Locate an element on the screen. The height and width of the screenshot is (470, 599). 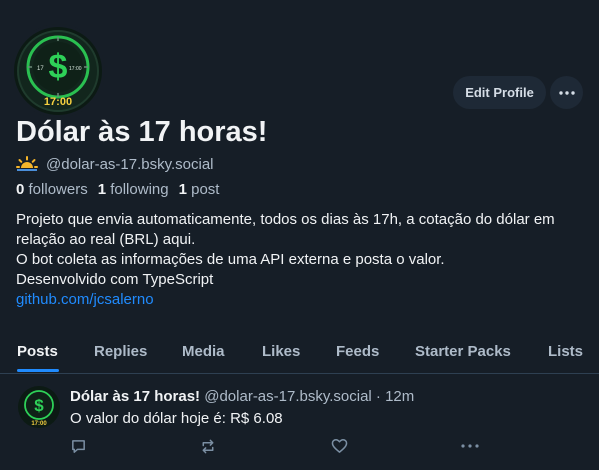
posts-label: post is located at coordinates (205, 189).